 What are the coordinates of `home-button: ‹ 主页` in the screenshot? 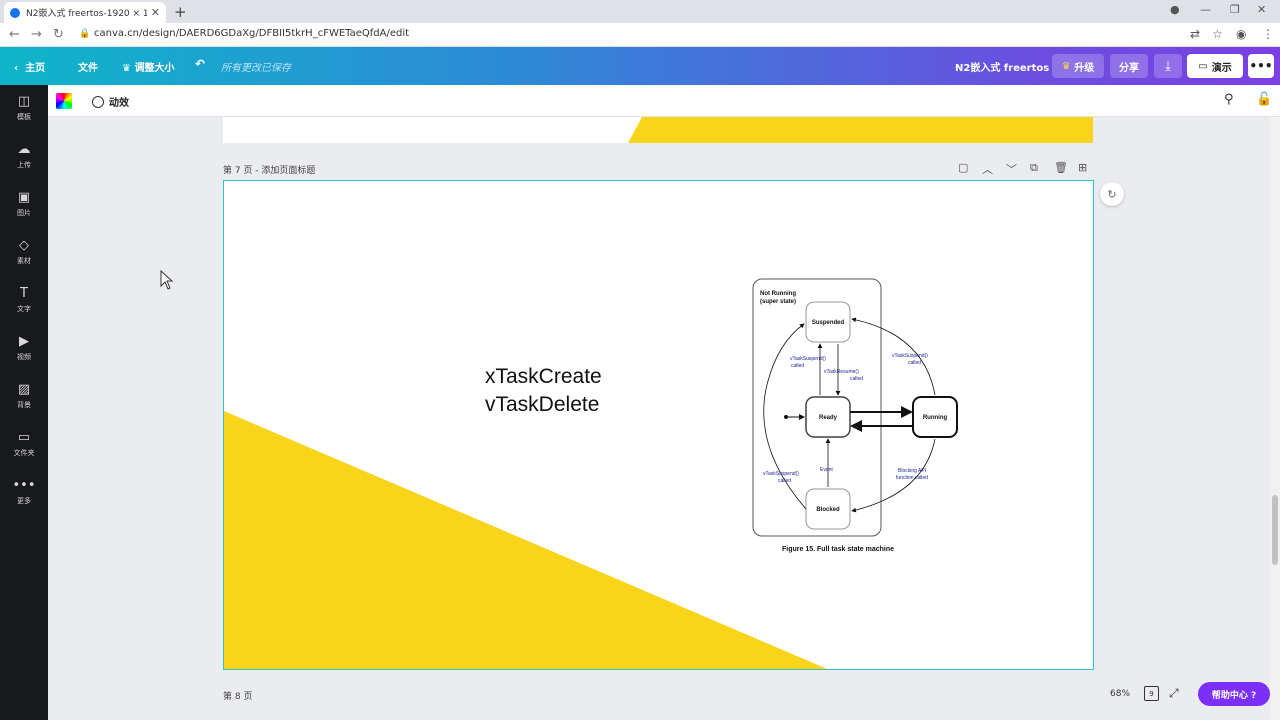 It's located at (29, 66).